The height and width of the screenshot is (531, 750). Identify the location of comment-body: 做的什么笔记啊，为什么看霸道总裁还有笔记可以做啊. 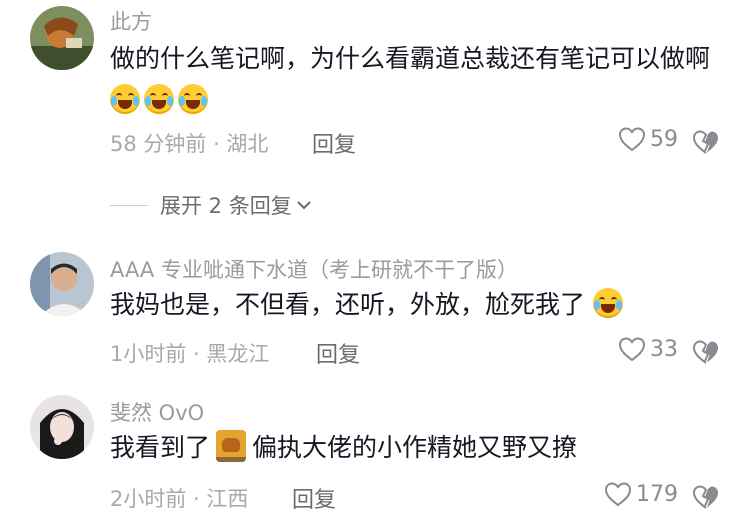
(410, 58).